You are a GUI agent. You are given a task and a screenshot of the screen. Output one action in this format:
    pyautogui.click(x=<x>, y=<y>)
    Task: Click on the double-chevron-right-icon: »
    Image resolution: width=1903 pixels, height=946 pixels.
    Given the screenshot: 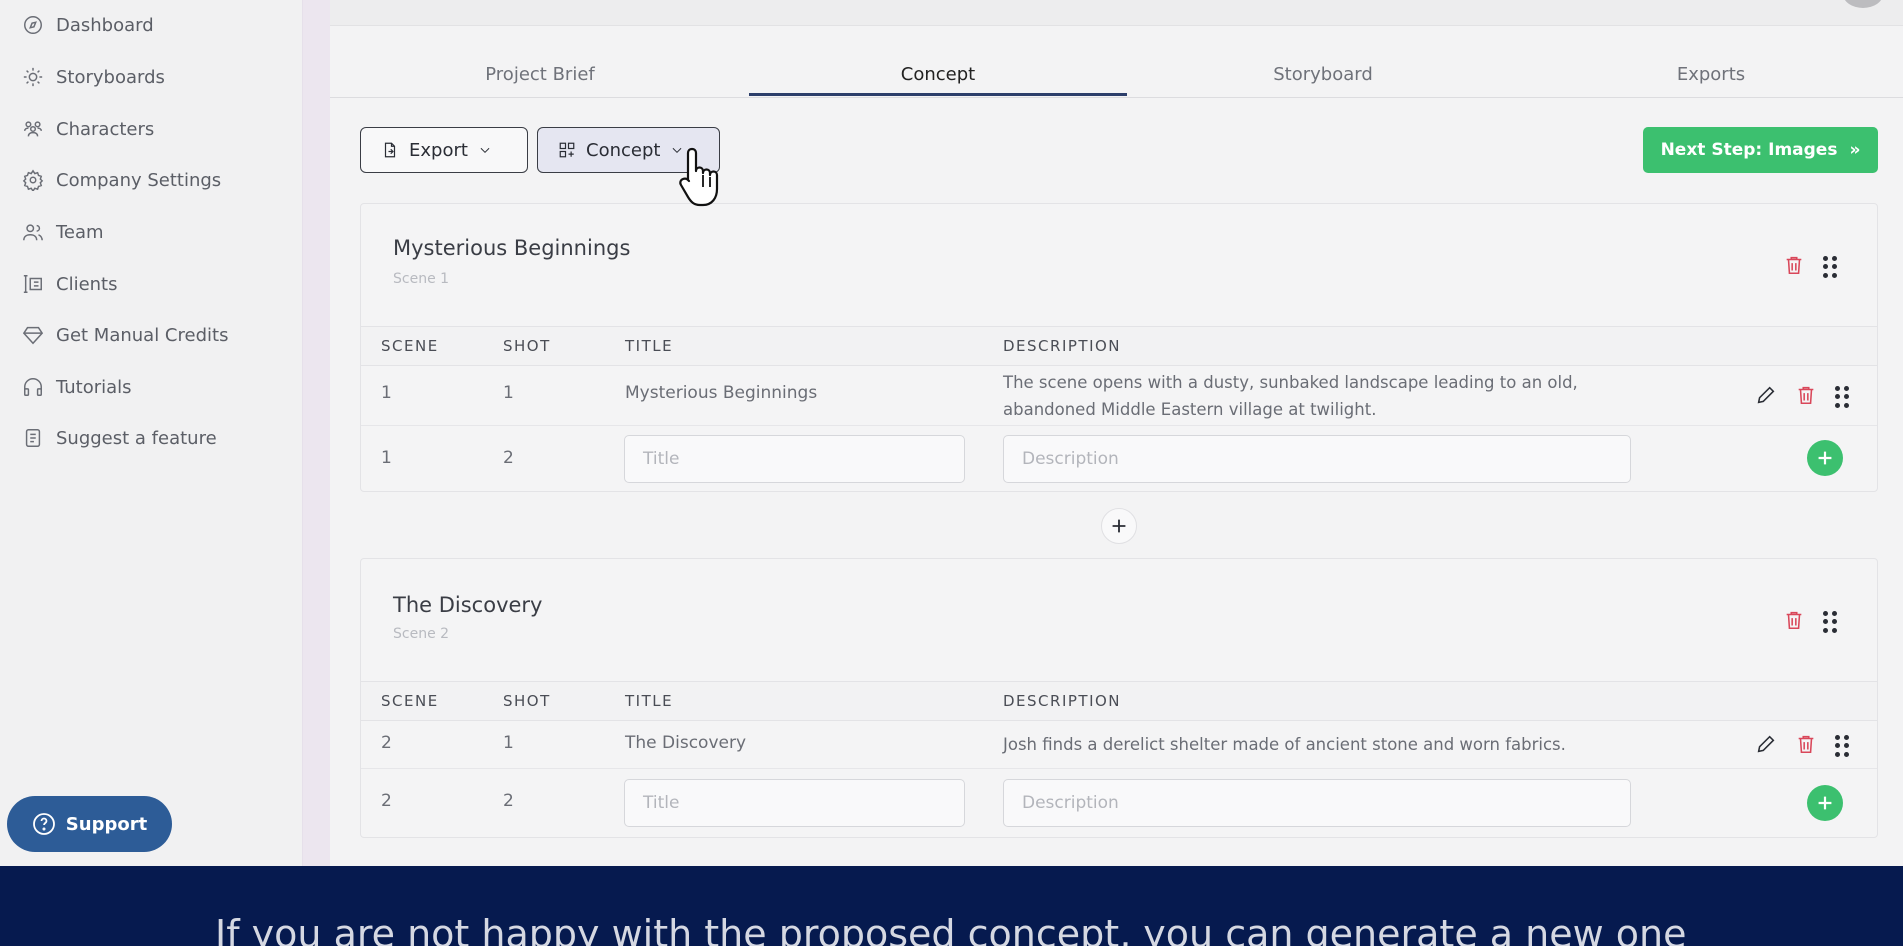 What is the action you would take?
    pyautogui.click(x=1855, y=150)
    